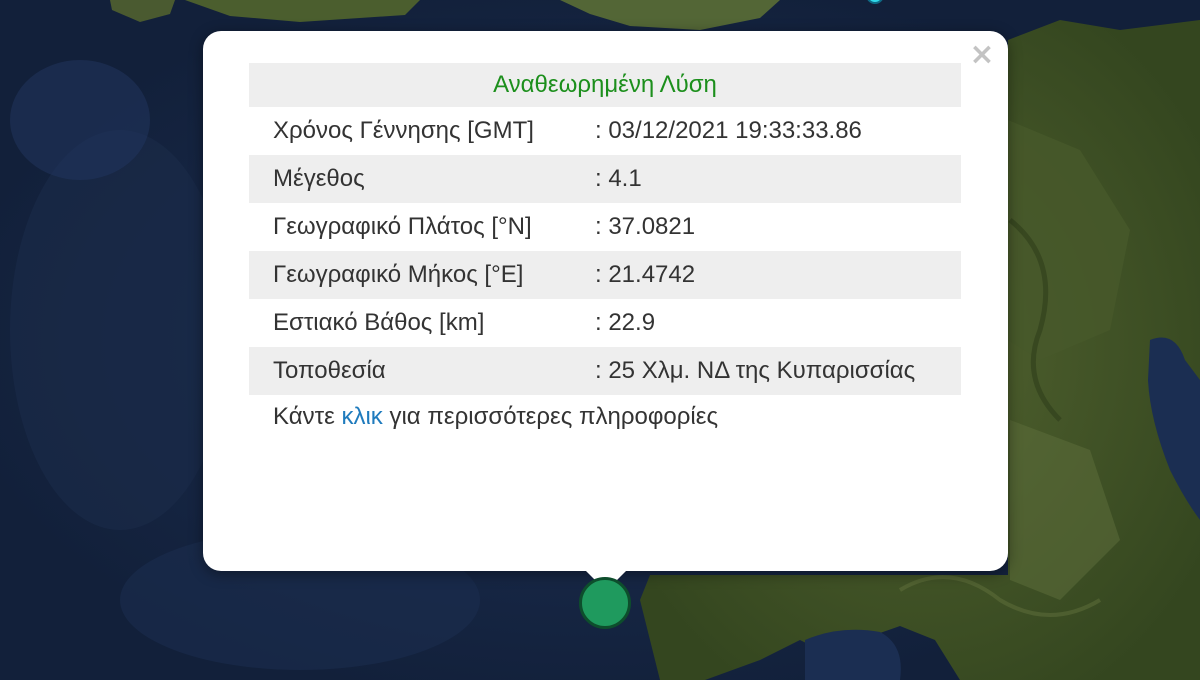 Image resolution: width=1200 pixels, height=680 pixels. What do you see at coordinates (410, 179) in the screenshot?
I see `row-label: Μέγεθος` at bounding box center [410, 179].